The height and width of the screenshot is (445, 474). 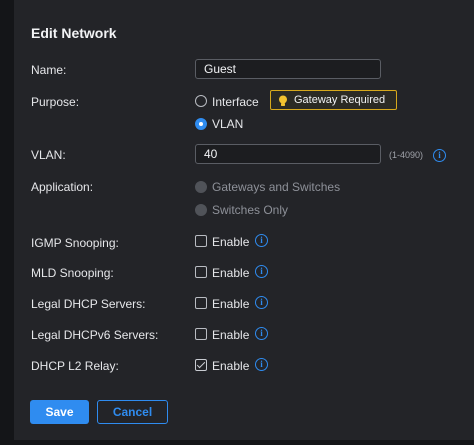 I want to click on purpose-vlan-radio, so click(x=201, y=124).